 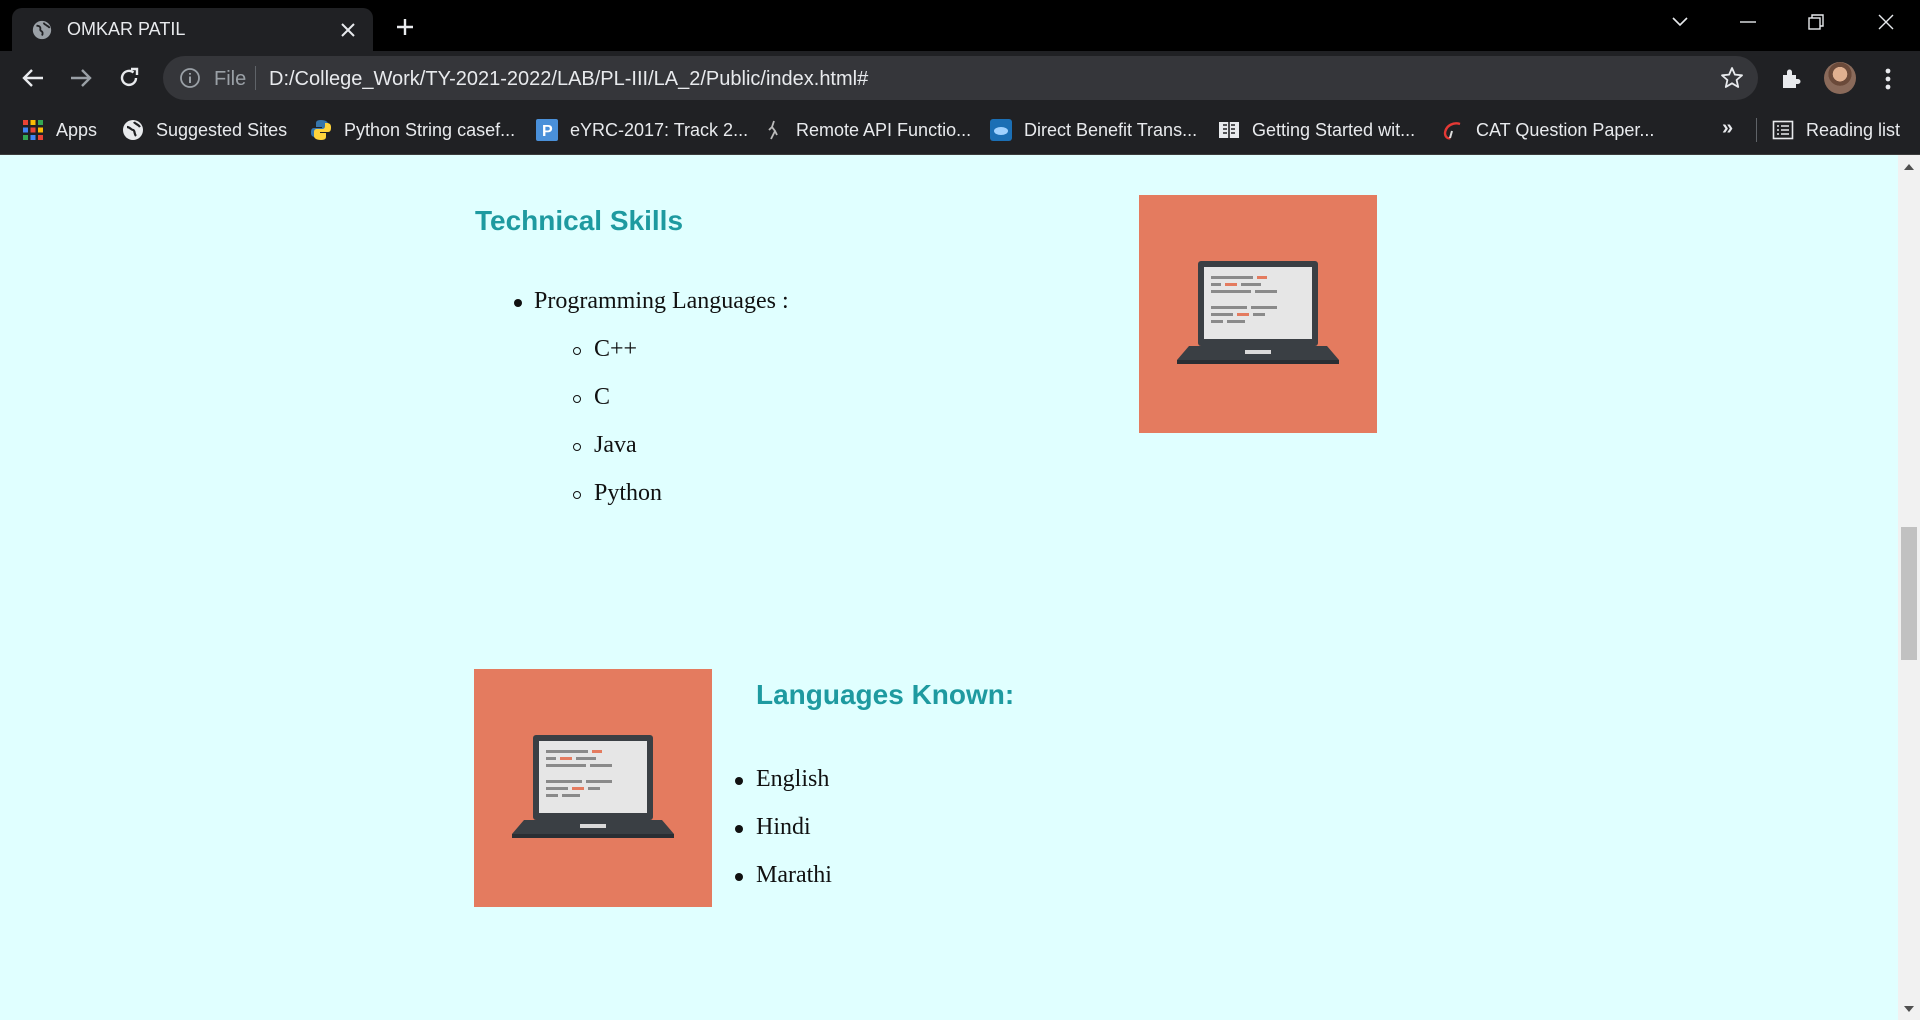 What do you see at coordinates (1756, 130) in the screenshot?
I see `bookmarks-divider` at bounding box center [1756, 130].